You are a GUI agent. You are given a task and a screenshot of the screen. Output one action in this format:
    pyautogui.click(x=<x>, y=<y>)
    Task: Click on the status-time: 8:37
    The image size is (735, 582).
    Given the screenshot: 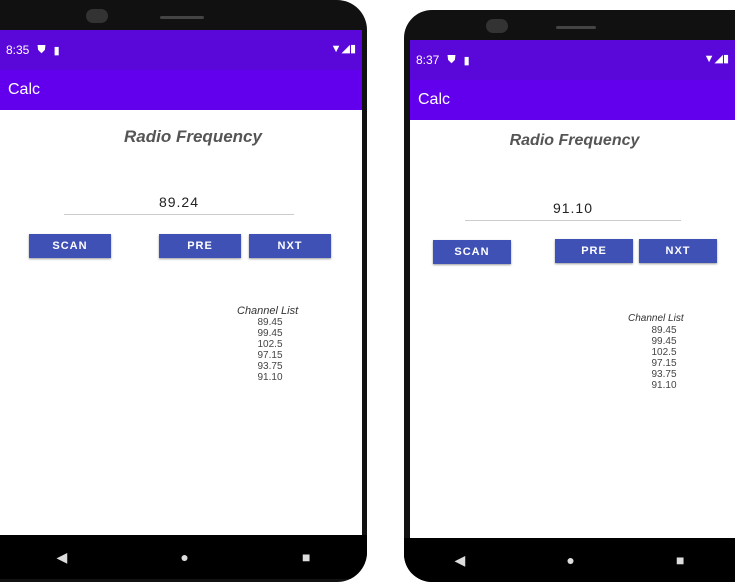 What is the action you would take?
    pyautogui.click(x=428, y=60)
    